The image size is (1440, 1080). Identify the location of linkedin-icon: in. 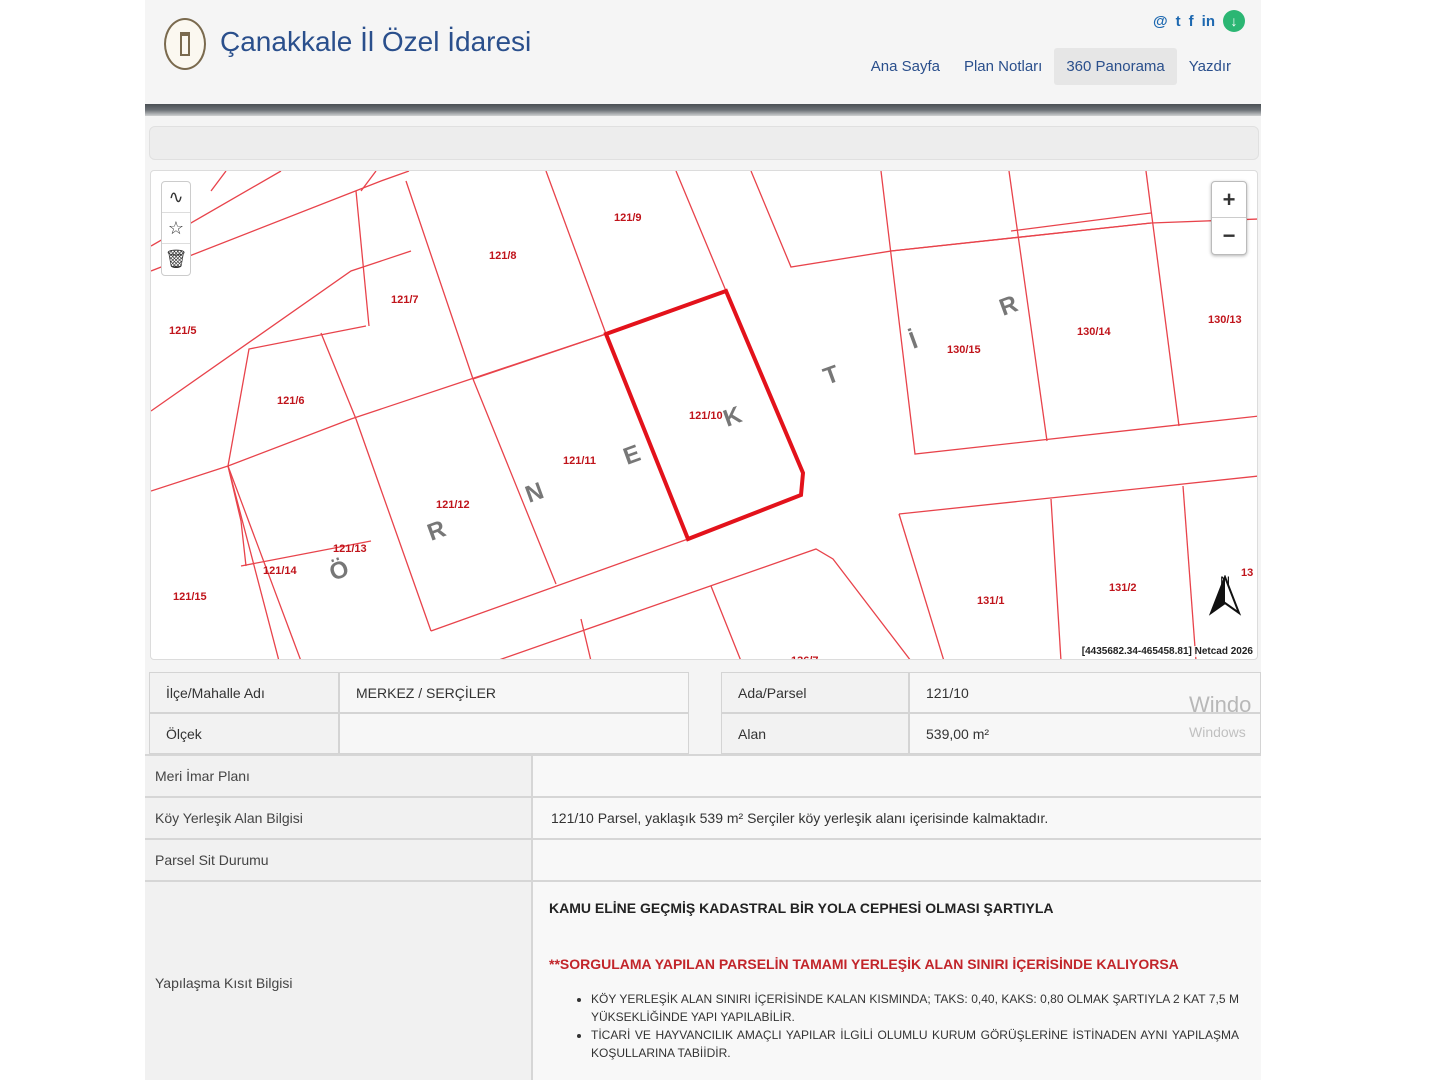
(1208, 21).